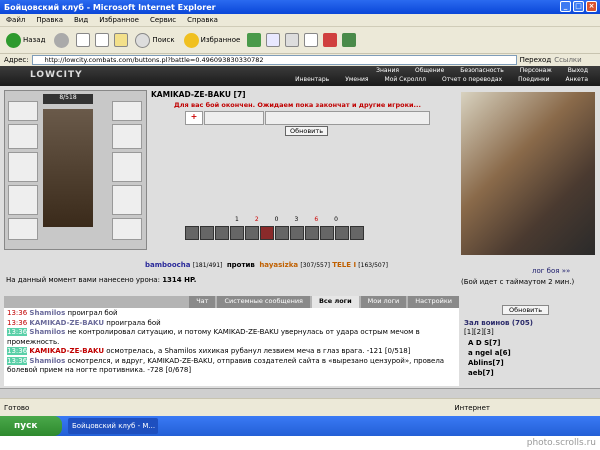 This screenshot has width=600, height=450. I want to click on team1-player: bamboocha, so click(168, 265).